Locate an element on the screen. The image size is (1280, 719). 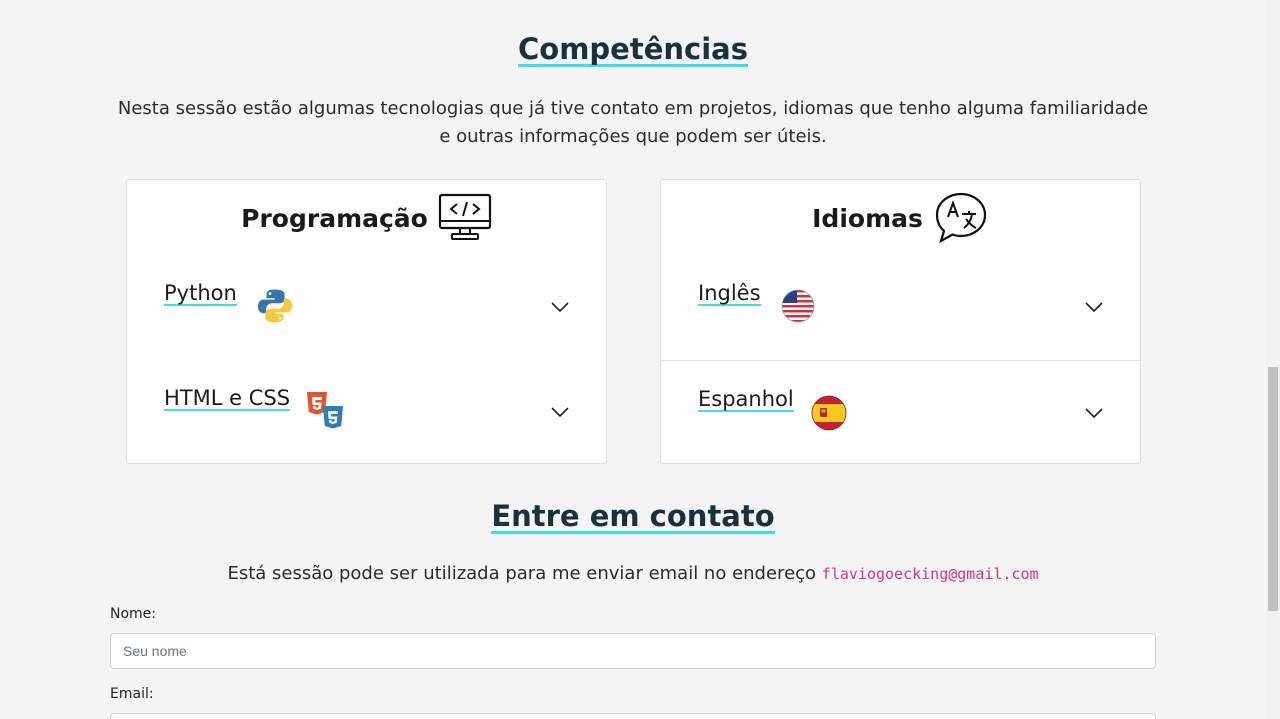
section-title-text: Competências is located at coordinates (633, 50).